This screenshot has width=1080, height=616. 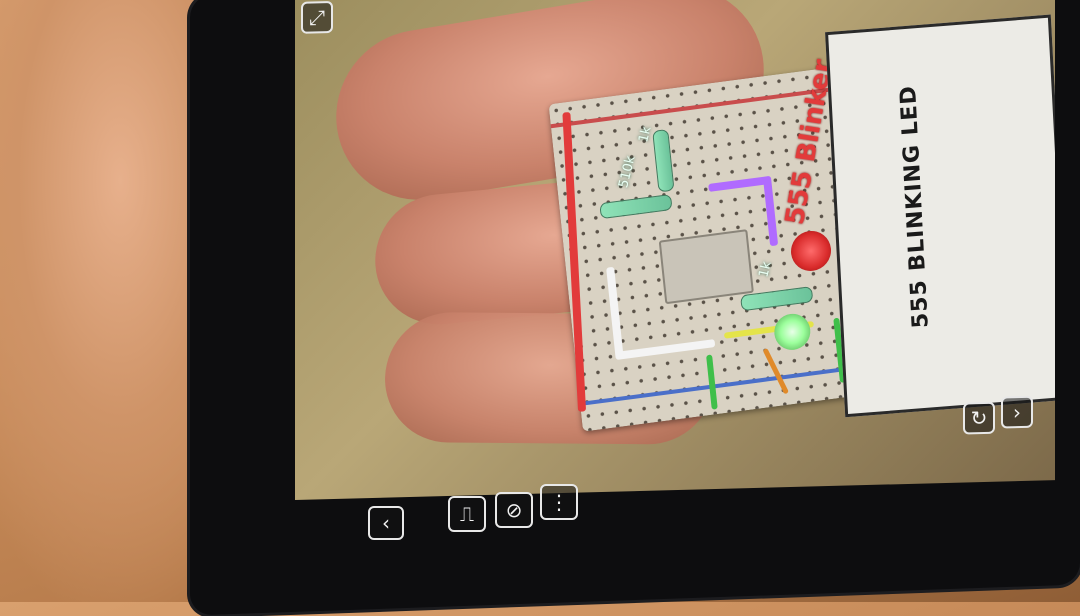 I want to click on waveform-button: ⎍, so click(x=467, y=514).